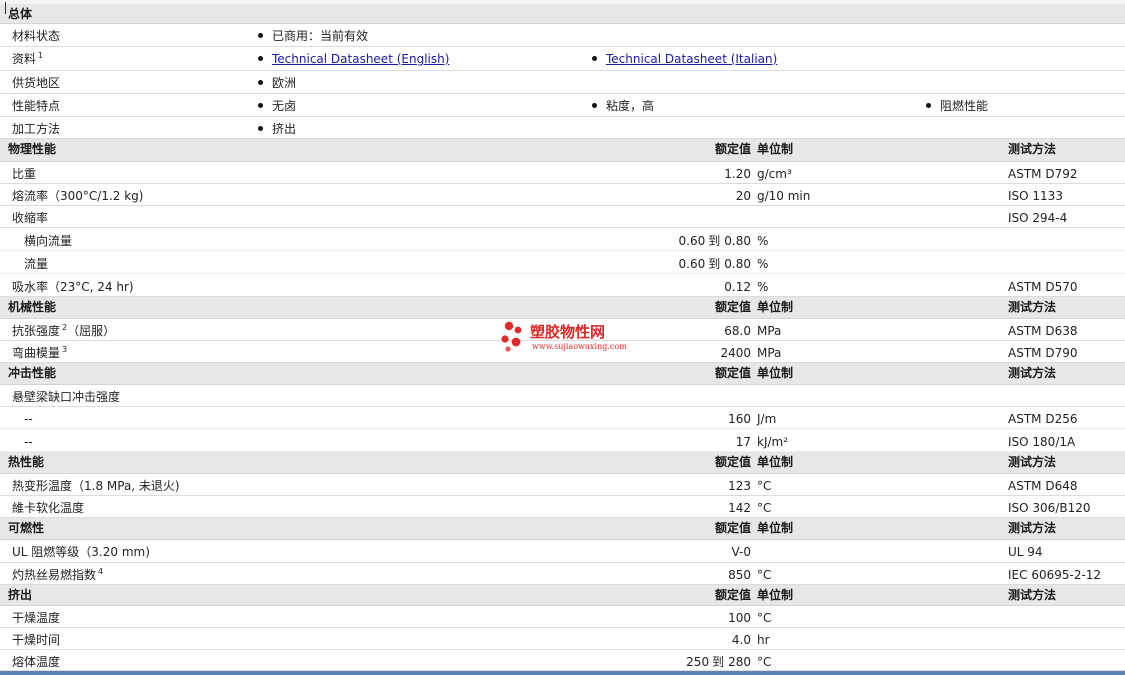  Describe the element at coordinates (763, 640) in the screenshot. I see `unit-value: hr` at that location.